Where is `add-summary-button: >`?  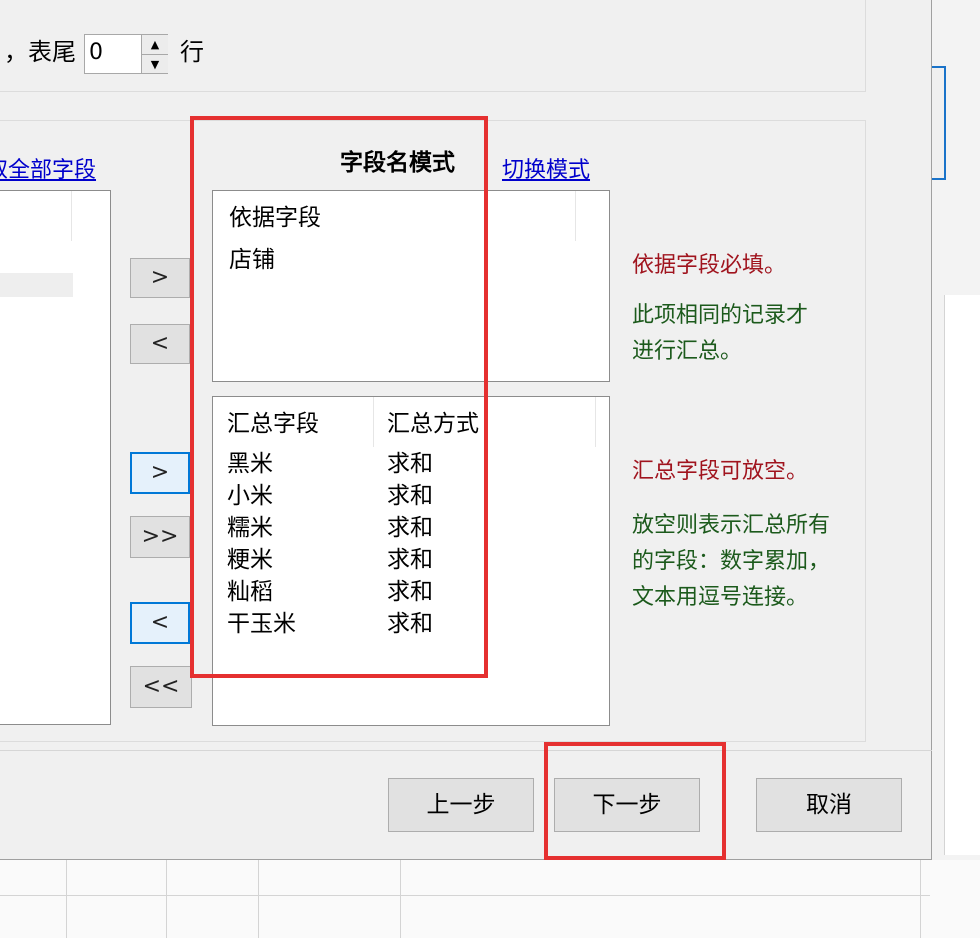
add-summary-button: > is located at coordinates (160, 473).